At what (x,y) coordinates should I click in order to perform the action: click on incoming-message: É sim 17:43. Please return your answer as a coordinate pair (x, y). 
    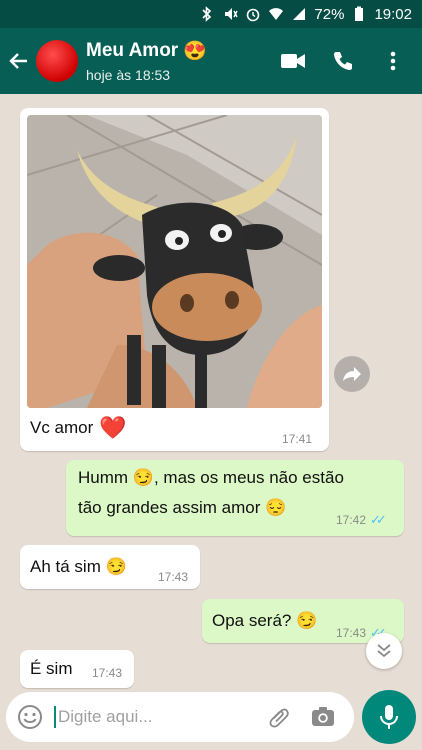
    Looking at the image, I should click on (77, 669).